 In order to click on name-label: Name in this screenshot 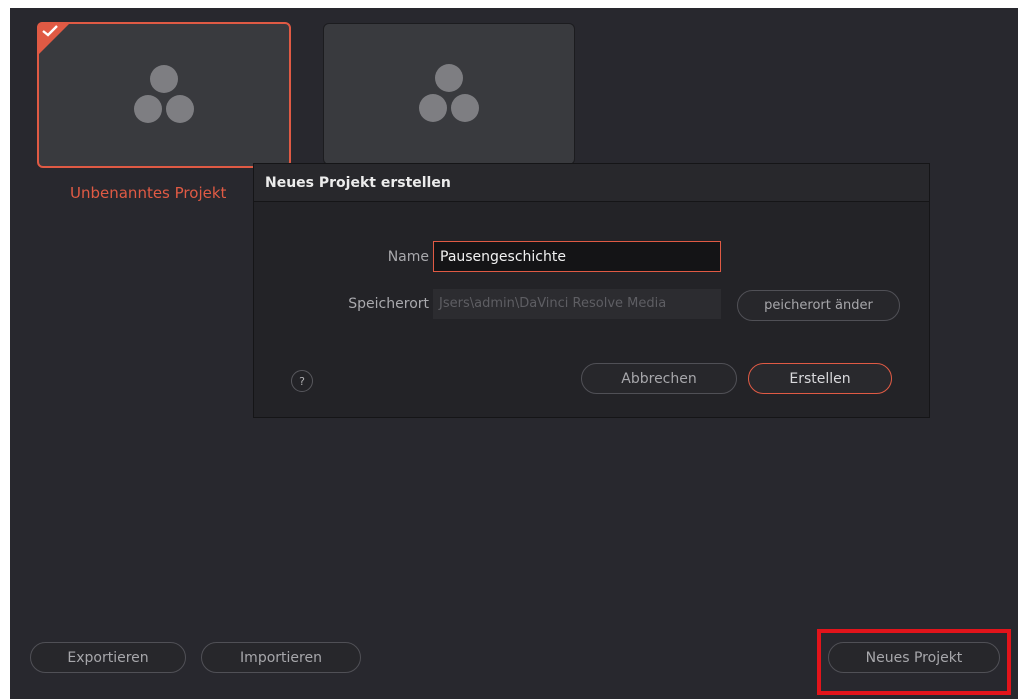, I will do `click(408, 257)`.